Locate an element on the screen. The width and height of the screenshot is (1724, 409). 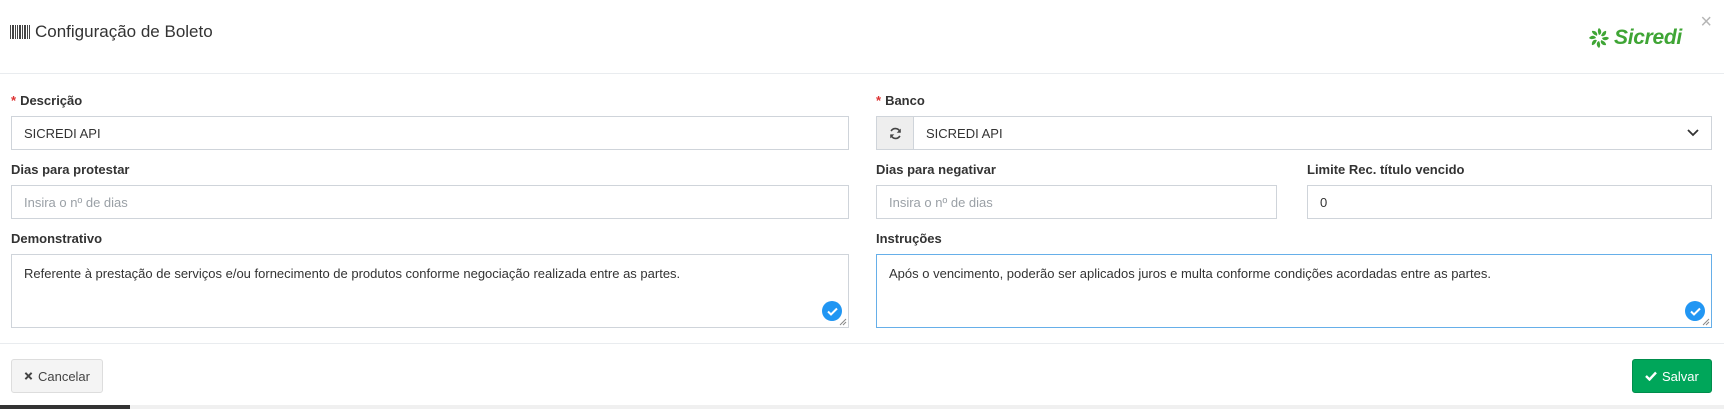
cancel-button-label: Cancelar is located at coordinates (63, 376).